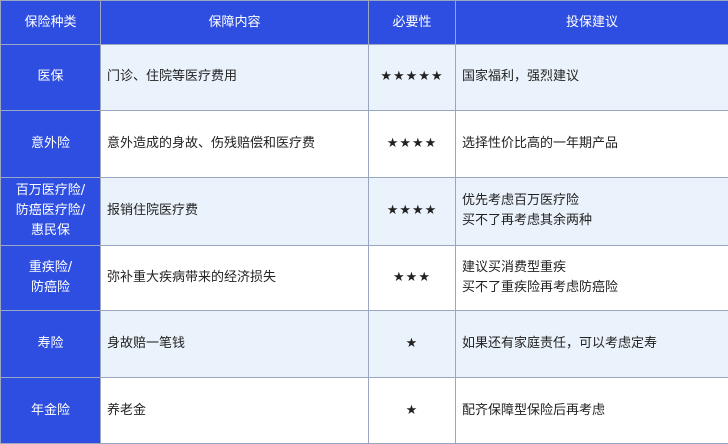  I want to click on advice-line: 买不了再考虑其余两种, so click(527, 221).